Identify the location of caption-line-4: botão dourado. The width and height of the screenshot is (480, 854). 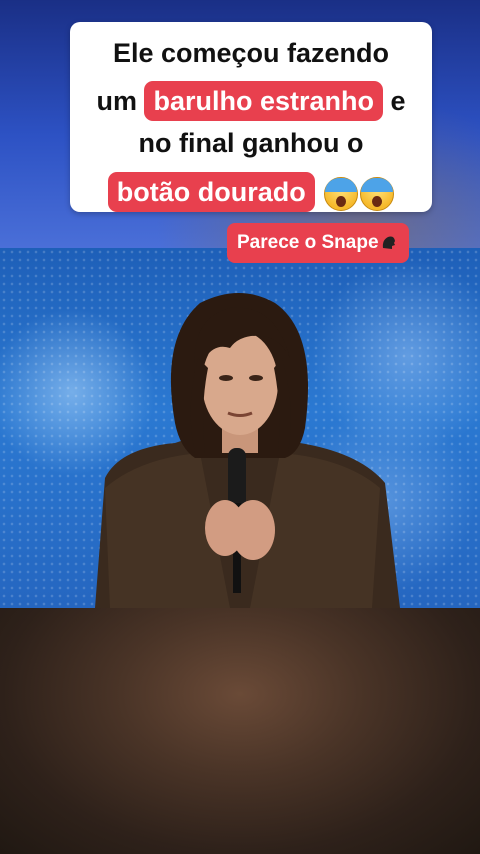
(251, 192).